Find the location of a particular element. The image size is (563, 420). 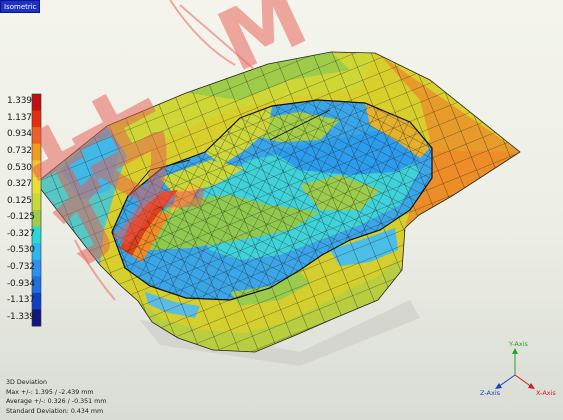

stats-std: Standard Deviation: 0.434 mm is located at coordinates (55, 411).